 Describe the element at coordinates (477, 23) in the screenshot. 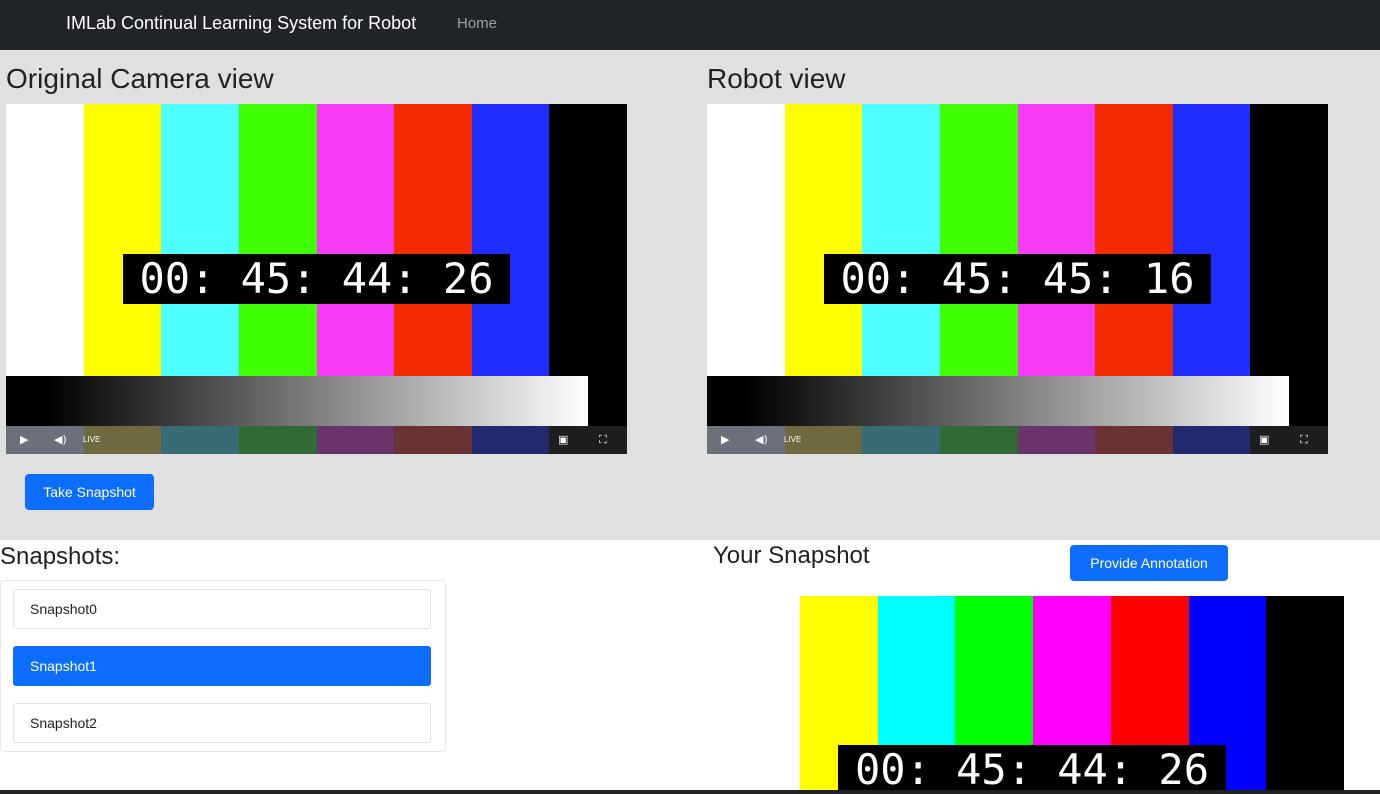

I see `nav-link-home: Home` at that location.